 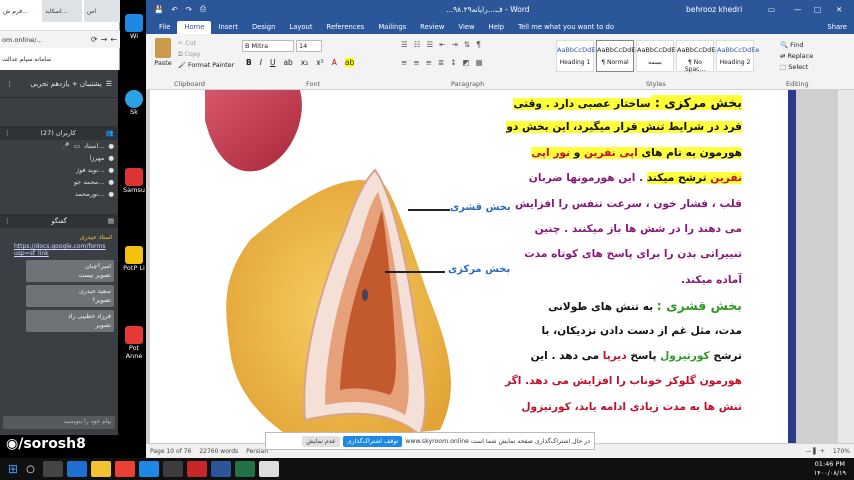 I want to click on user-row: محمد جو... ●, so click(x=59, y=182).